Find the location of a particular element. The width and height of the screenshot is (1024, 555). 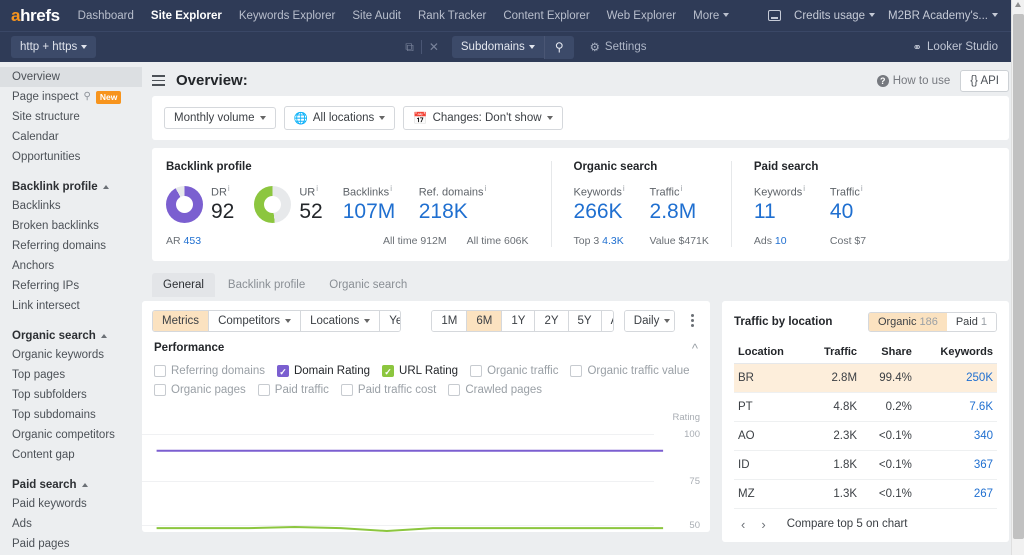

cell-keywords: 267 is located at coordinates (956, 494).